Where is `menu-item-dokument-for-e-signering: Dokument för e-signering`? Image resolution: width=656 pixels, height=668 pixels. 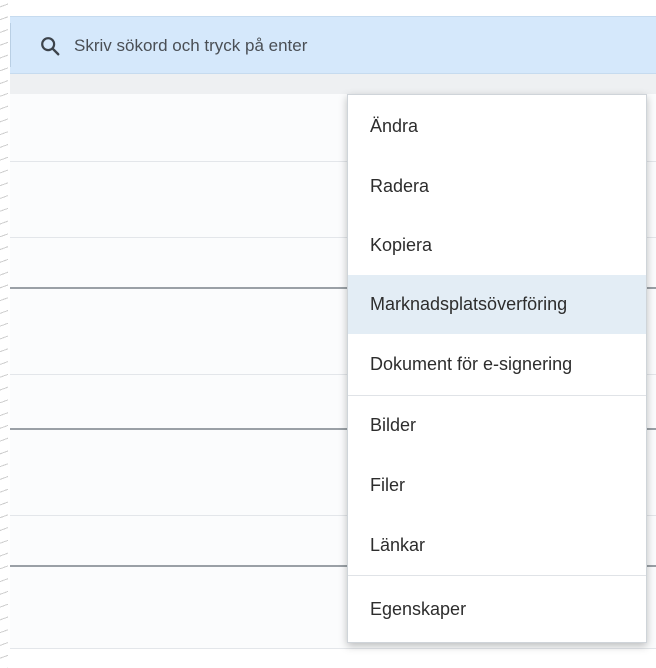 menu-item-dokument-for-e-signering: Dokument för e-signering is located at coordinates (497, 364).